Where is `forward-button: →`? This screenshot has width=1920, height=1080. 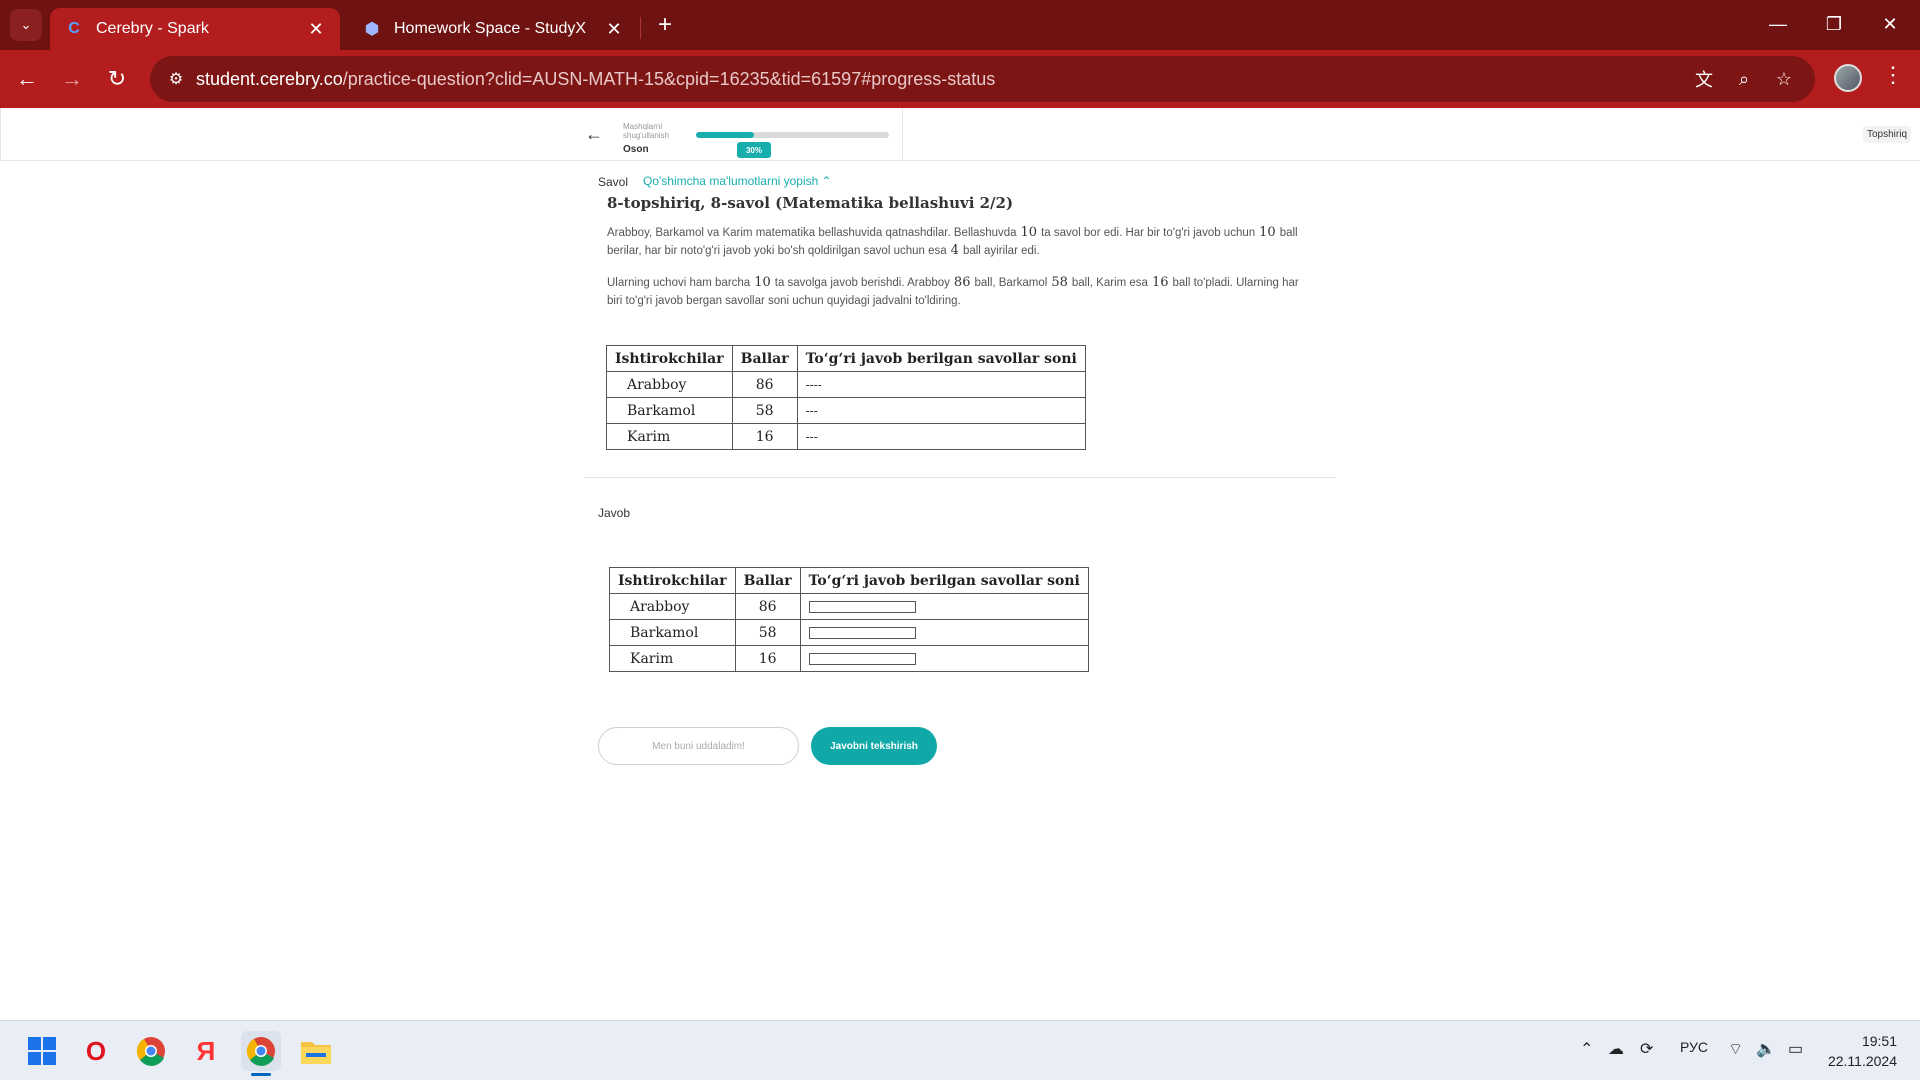 forward-button: → is located at coordinates (72, 79).